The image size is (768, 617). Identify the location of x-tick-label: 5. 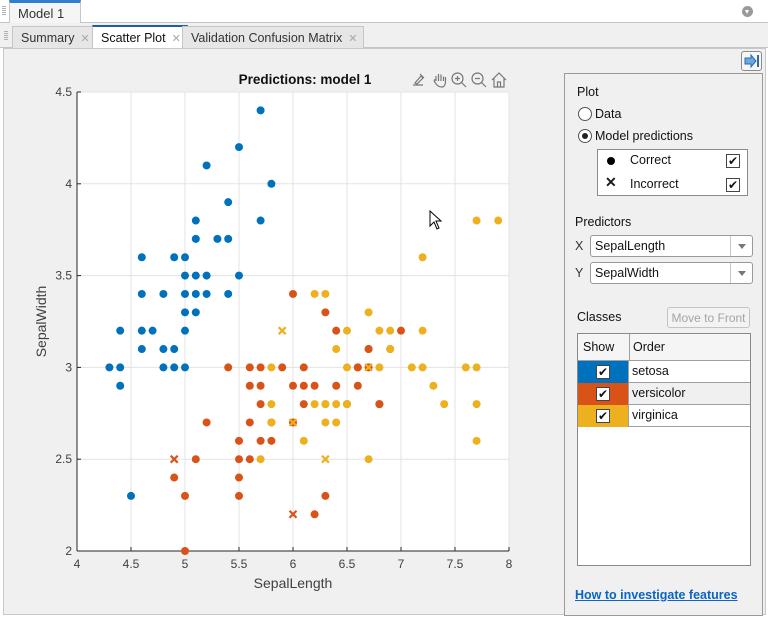
(185, 564).